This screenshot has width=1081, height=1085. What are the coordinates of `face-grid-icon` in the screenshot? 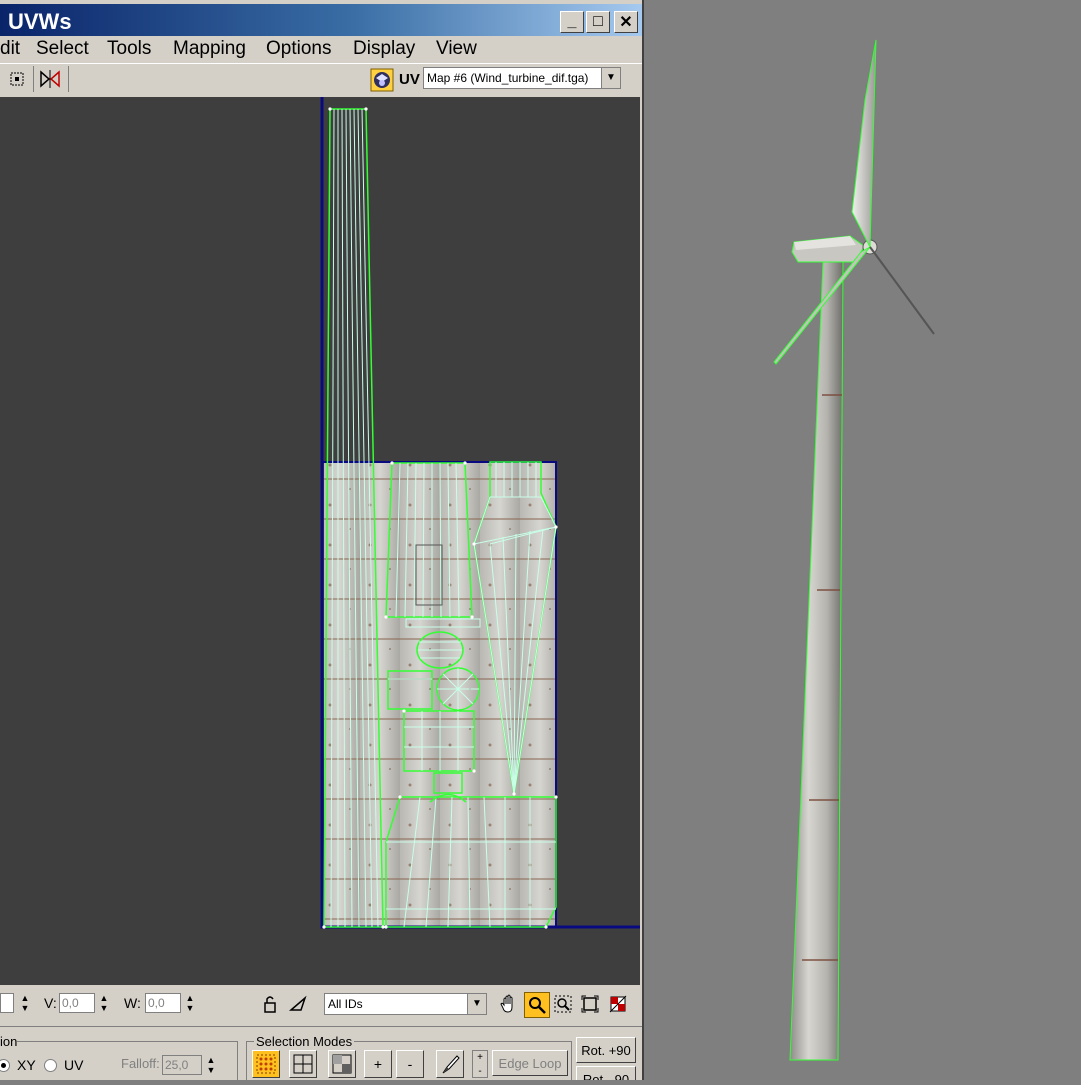 It's located at (342, 1064).